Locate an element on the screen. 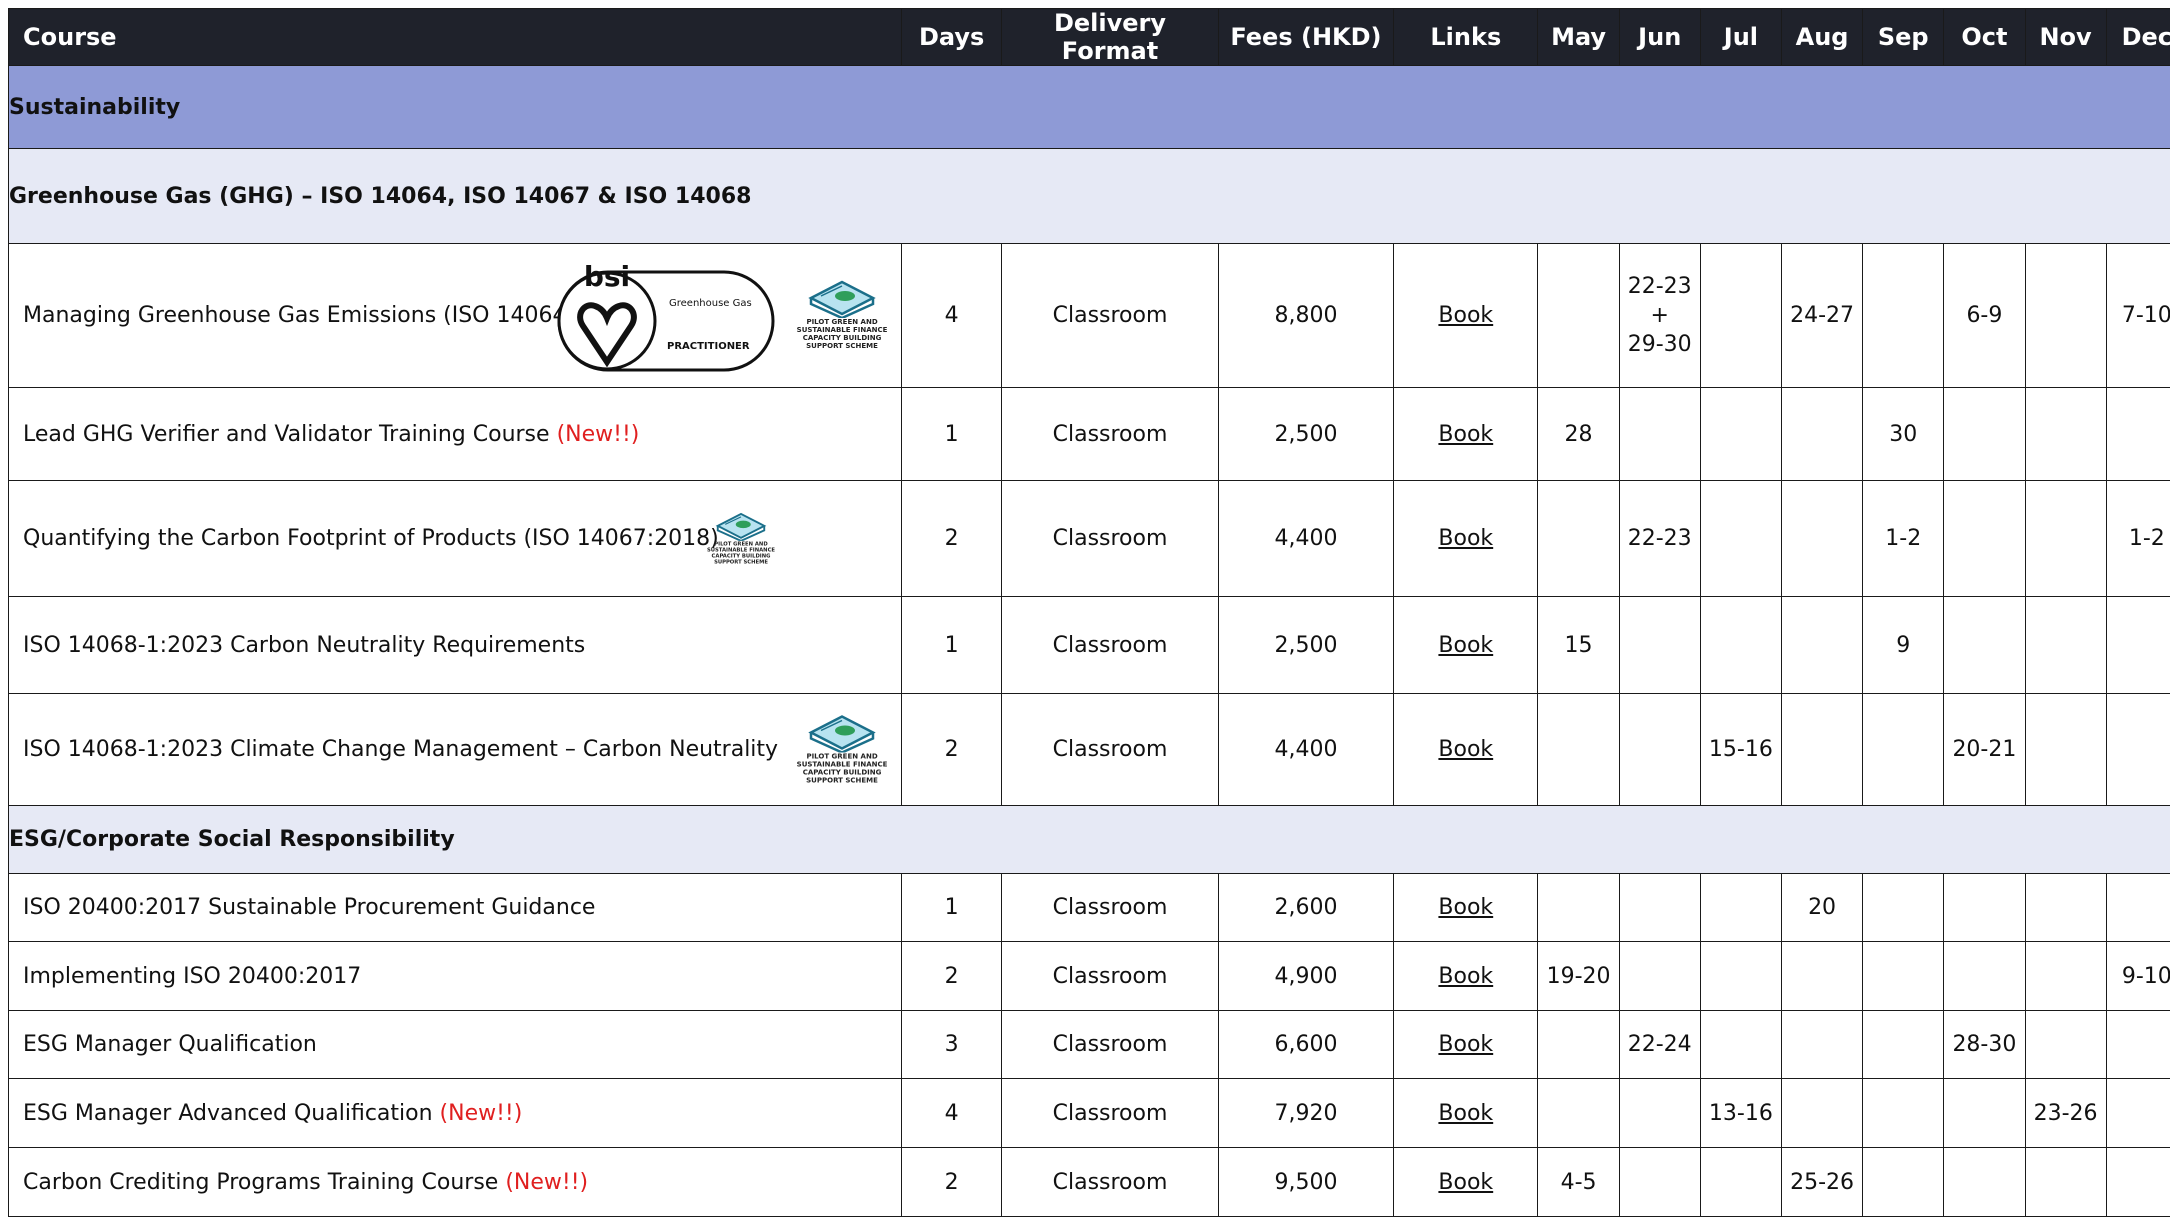  bsi-level-text: PRACTITIONER is located at coordinates (708, 346).